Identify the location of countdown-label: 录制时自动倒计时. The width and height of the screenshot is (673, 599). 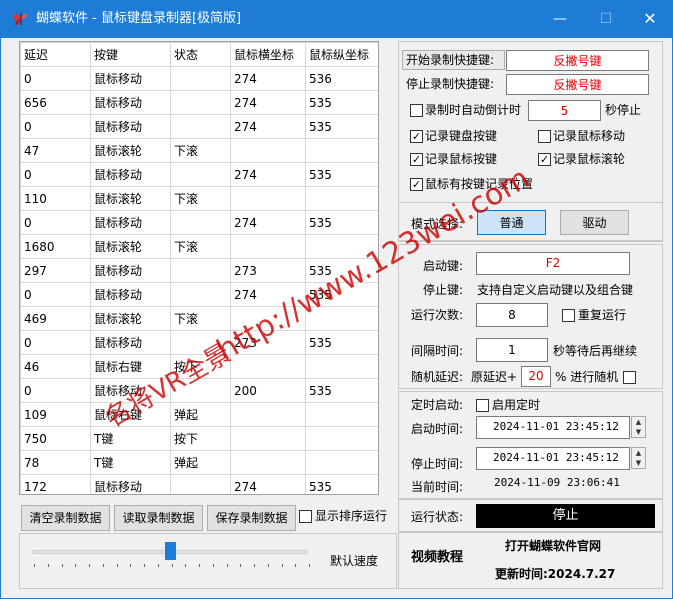
(473, 110).